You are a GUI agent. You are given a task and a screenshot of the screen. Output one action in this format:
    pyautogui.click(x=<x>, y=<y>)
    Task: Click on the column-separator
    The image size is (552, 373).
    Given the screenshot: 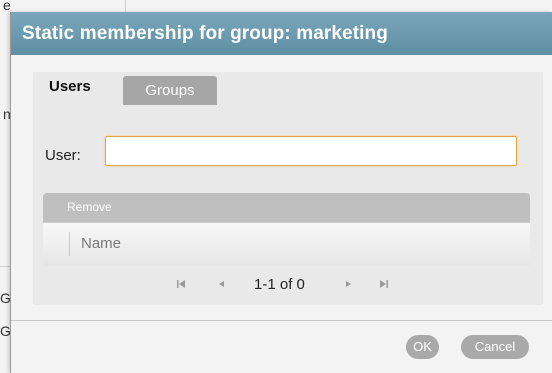 What is the action you would take?
    pyautogui.click(x=69, y=244)
    